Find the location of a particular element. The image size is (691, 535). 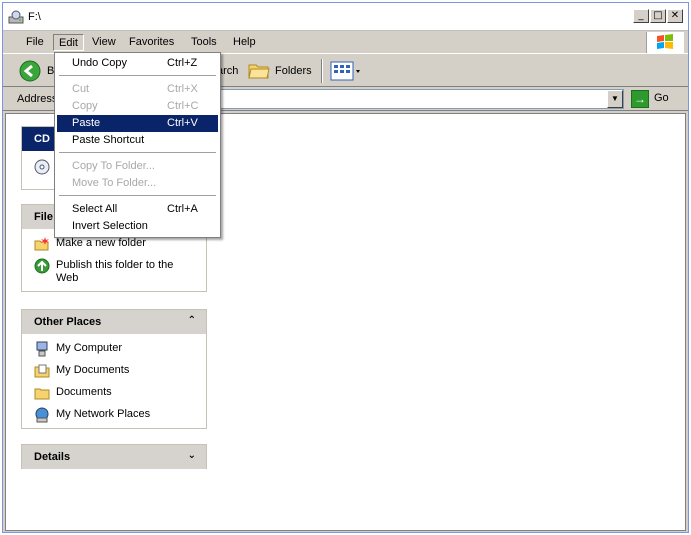

details-header: Details ⌄ is located at coordinates (114, 457).